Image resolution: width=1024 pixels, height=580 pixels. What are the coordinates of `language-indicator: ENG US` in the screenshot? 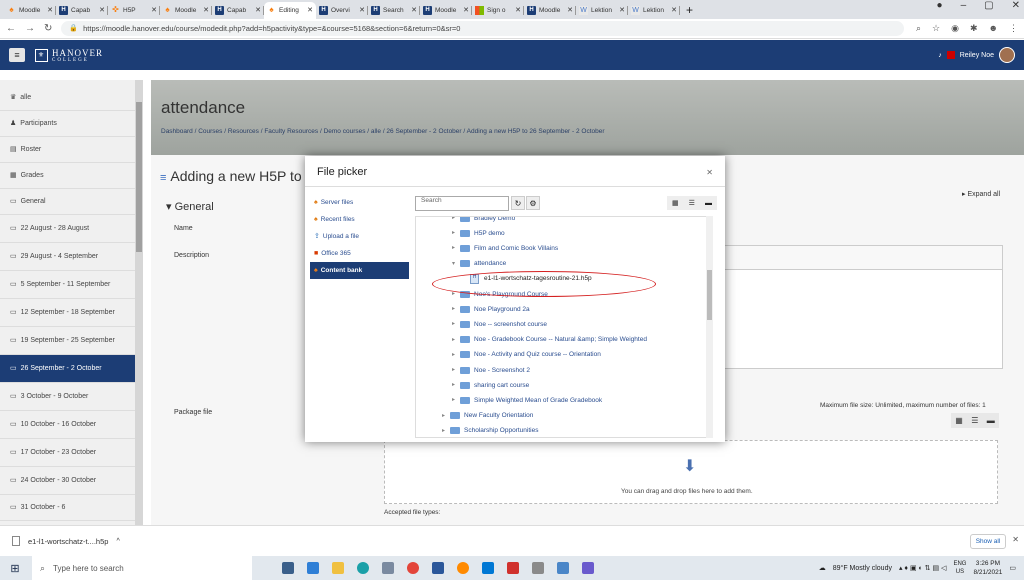 It's located at (959, 568).